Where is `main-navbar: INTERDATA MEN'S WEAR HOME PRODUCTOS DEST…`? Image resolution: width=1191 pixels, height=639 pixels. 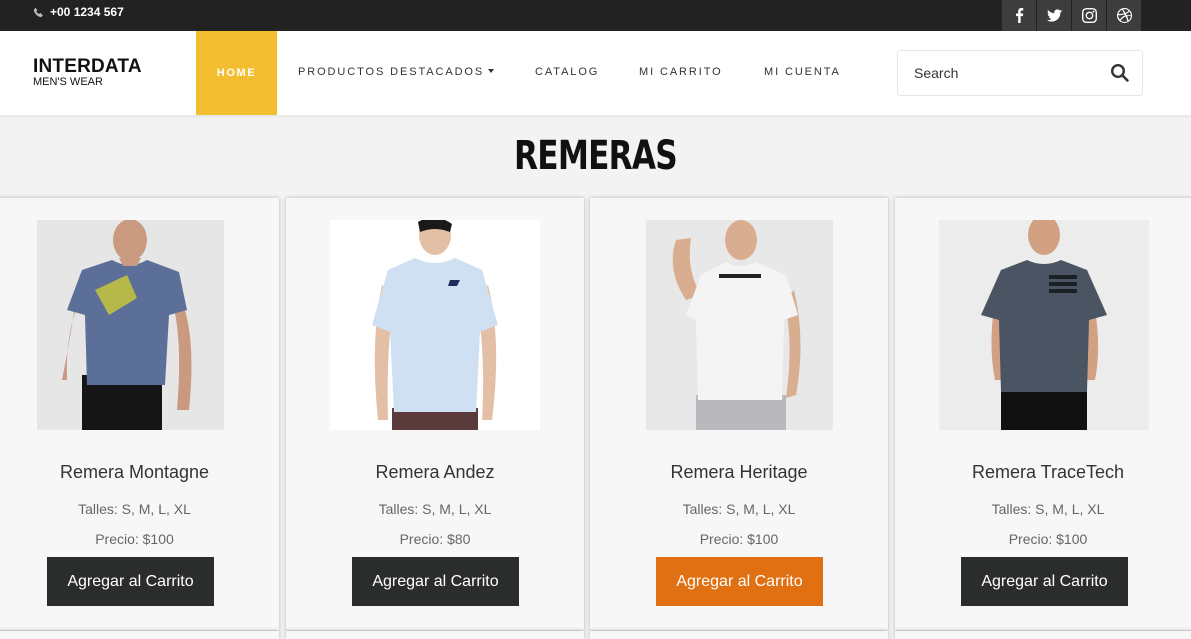 main-navbar: INTERDATA MEN'S WEAR HOME PRODUCTOS DEST… is located at coordinates (595, 73).